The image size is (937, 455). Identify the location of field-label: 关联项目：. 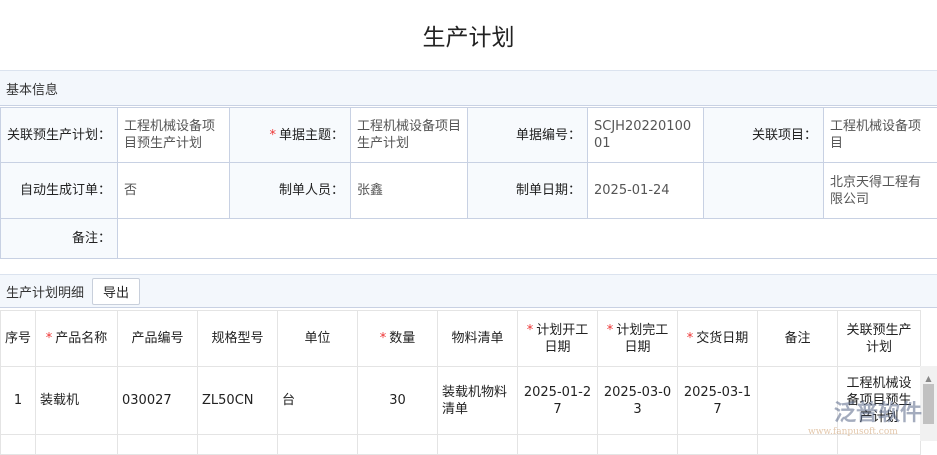
(764, 135).